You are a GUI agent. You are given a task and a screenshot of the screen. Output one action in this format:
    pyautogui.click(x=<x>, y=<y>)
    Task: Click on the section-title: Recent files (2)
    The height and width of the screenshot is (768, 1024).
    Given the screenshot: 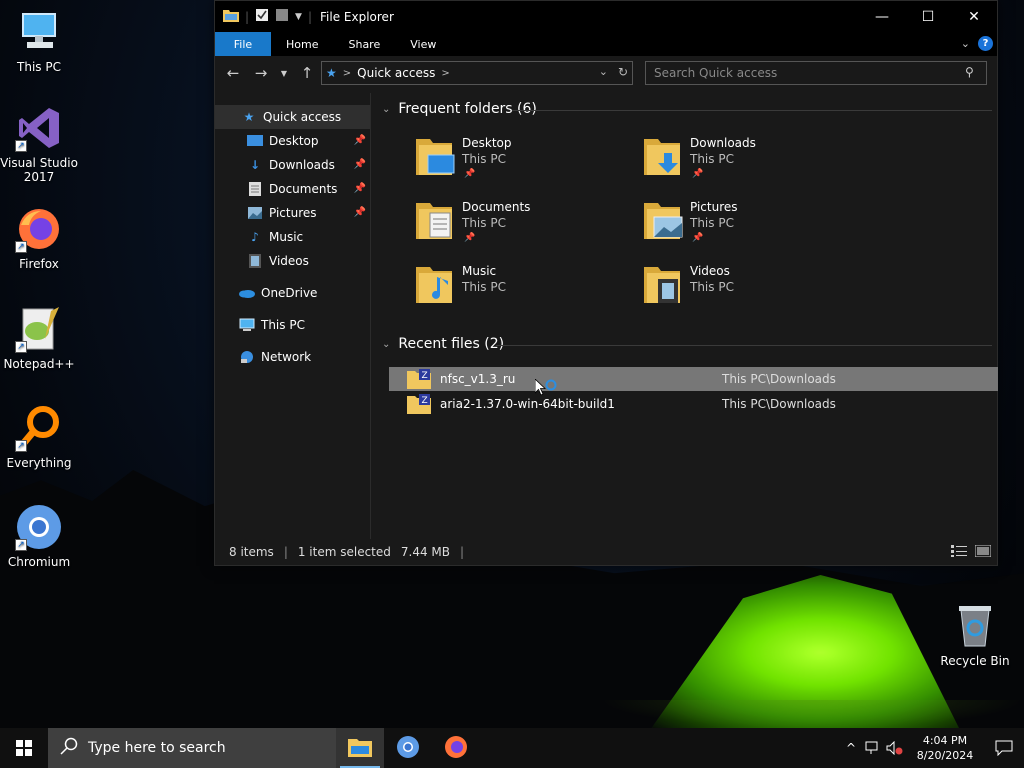 What is the action you would take?
    pyautogui.click(x=451, y=344)
    